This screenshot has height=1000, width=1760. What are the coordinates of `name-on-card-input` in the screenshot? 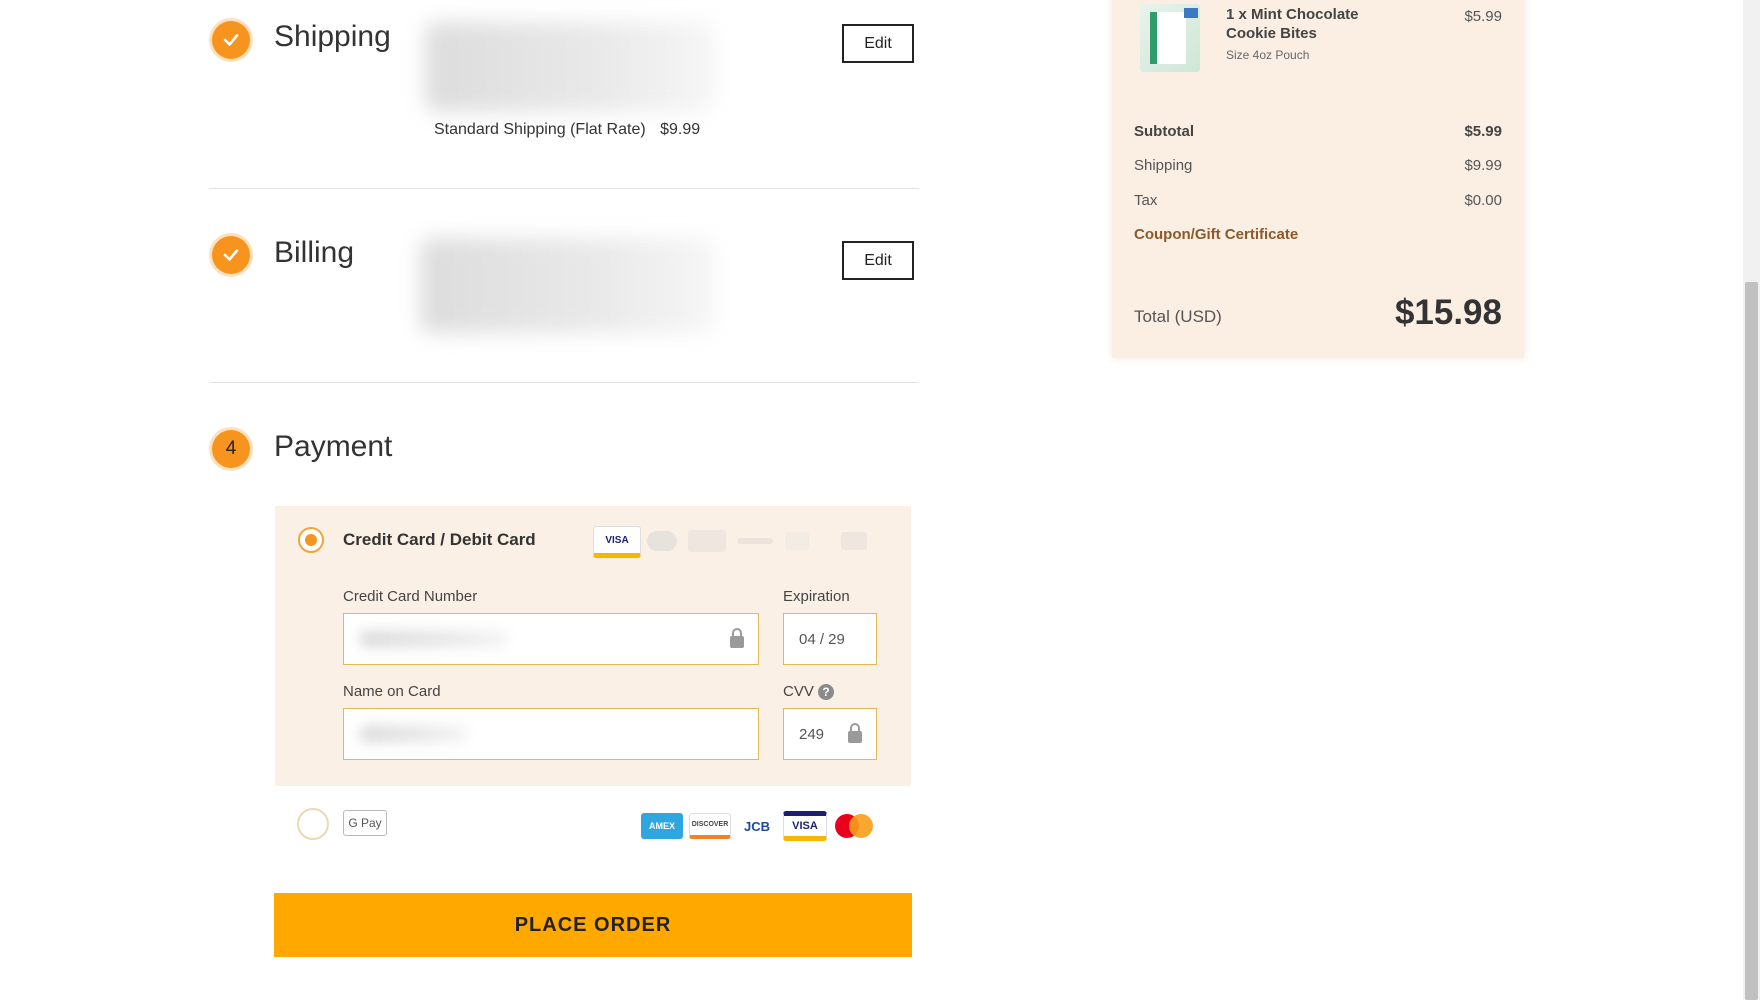 It's located at (551, 734).